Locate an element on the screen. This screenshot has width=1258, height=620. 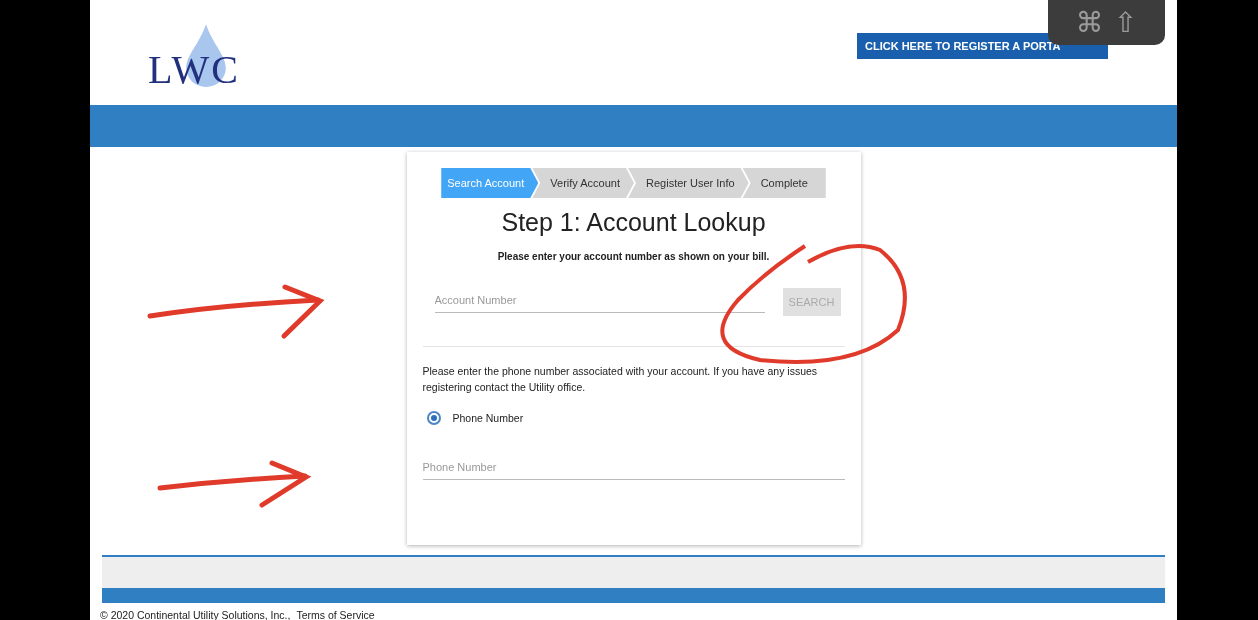
step-tab: Complete is located at coordinates (784, 183).